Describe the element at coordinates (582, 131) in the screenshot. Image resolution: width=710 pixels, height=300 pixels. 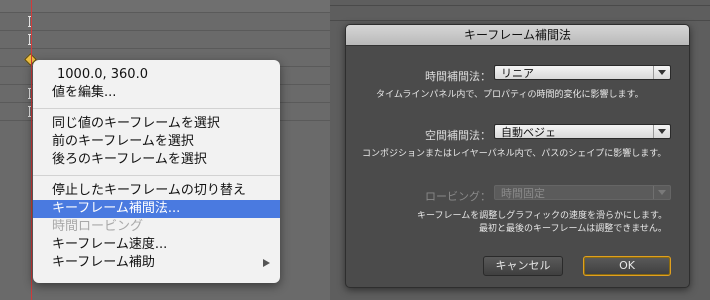
I see `spatial-interpolation-select: 自動ベジェ` at that location.